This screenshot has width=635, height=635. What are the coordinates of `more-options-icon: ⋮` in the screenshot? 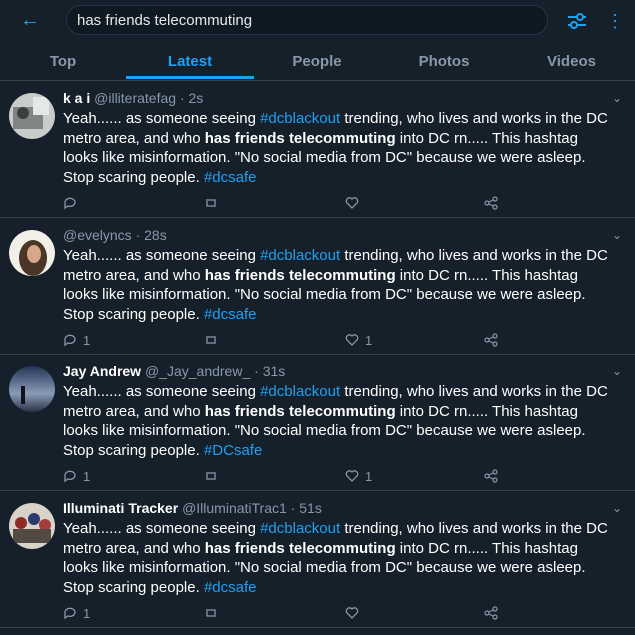 It's located at (615, 21).